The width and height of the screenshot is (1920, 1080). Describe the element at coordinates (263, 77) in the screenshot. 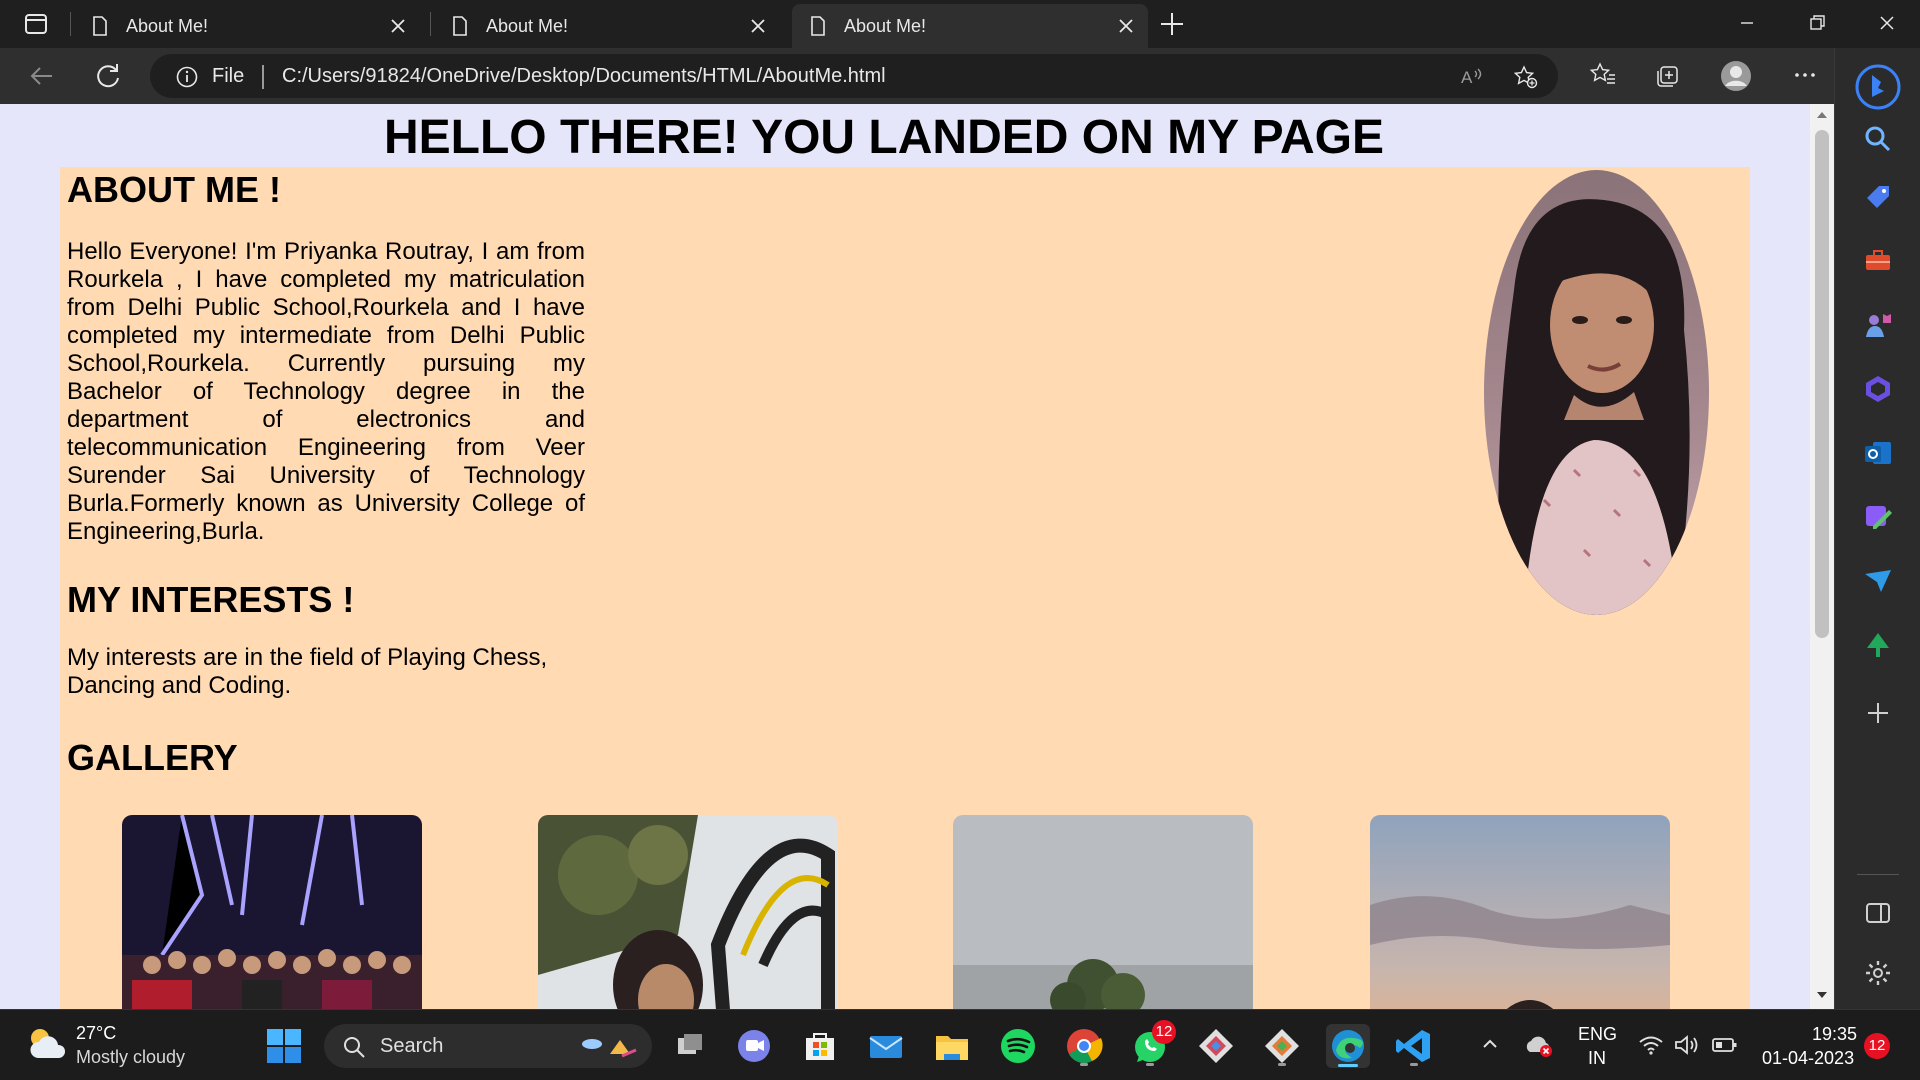

I see `address-divider` at that location.